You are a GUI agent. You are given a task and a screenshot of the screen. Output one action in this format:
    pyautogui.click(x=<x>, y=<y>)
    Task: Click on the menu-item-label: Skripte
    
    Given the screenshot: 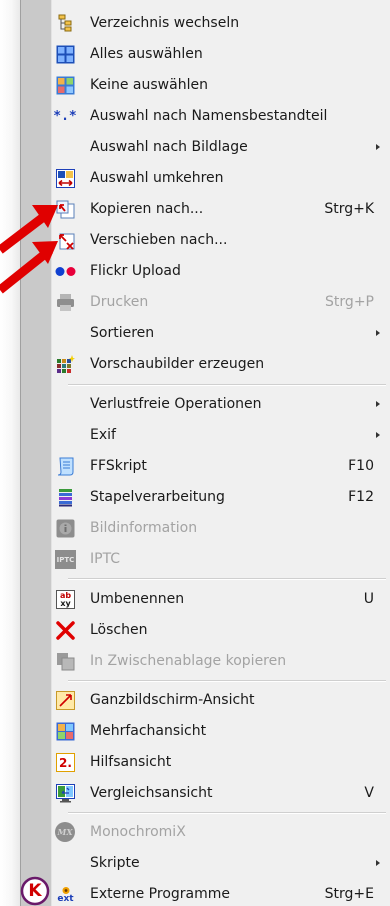 What is the action you would take?
    pyautogui.click(x=115, y=863)
    